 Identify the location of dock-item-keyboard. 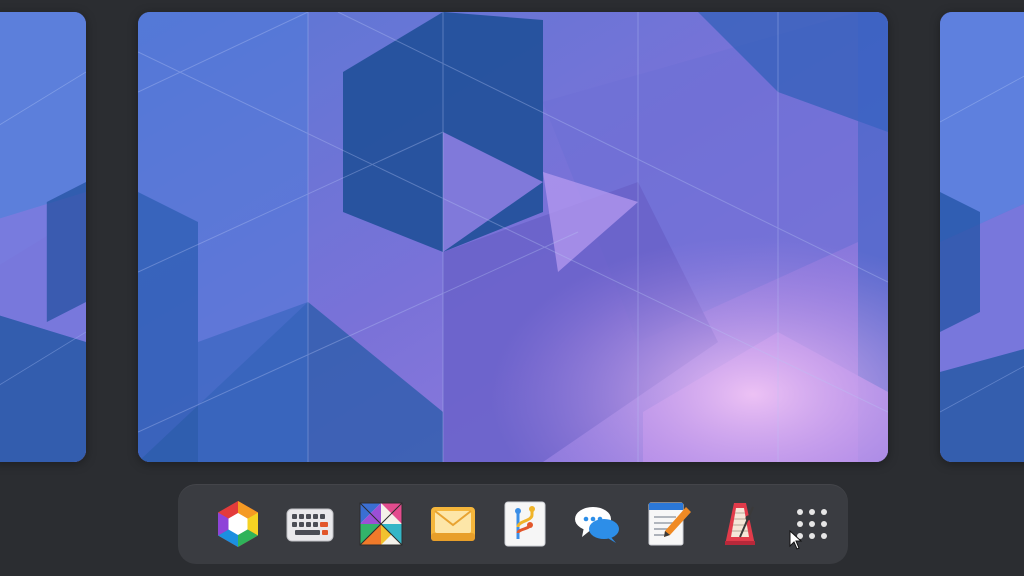
(310, 524).